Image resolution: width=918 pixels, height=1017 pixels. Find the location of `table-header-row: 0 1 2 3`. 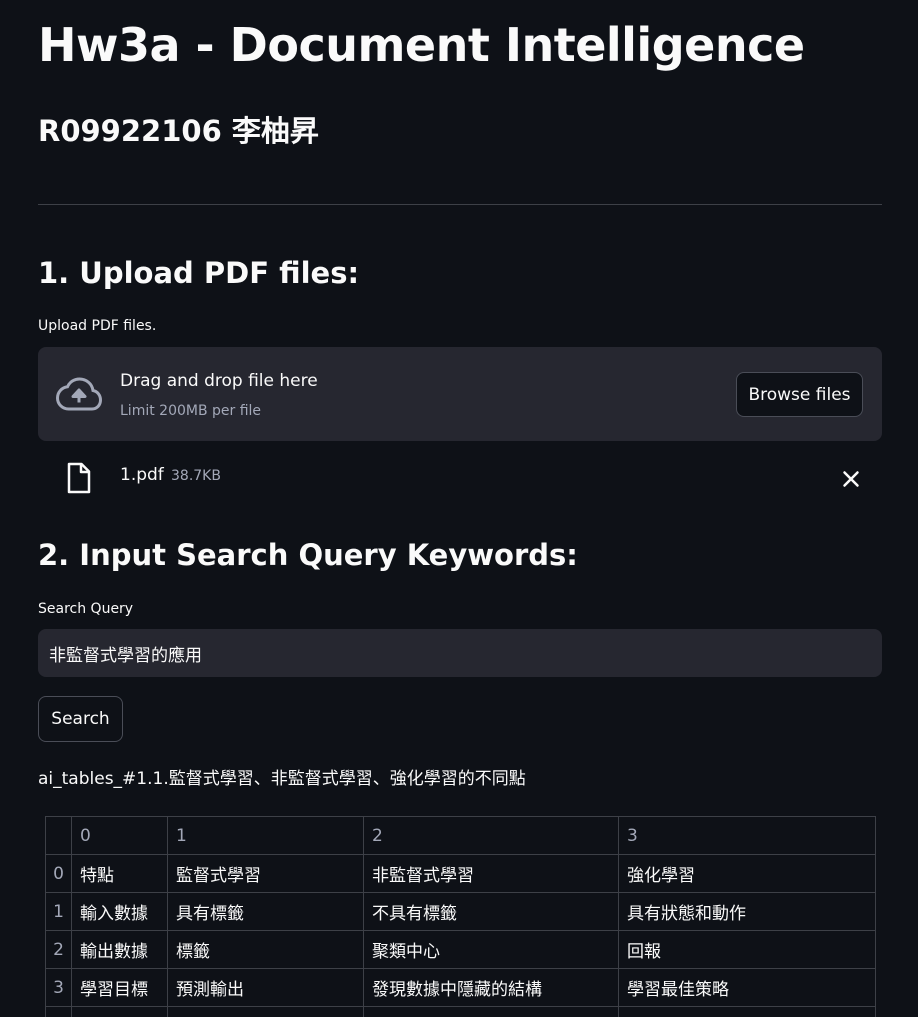

table-header-row: 0 1 2 3 is located at coordinates (460, 835).